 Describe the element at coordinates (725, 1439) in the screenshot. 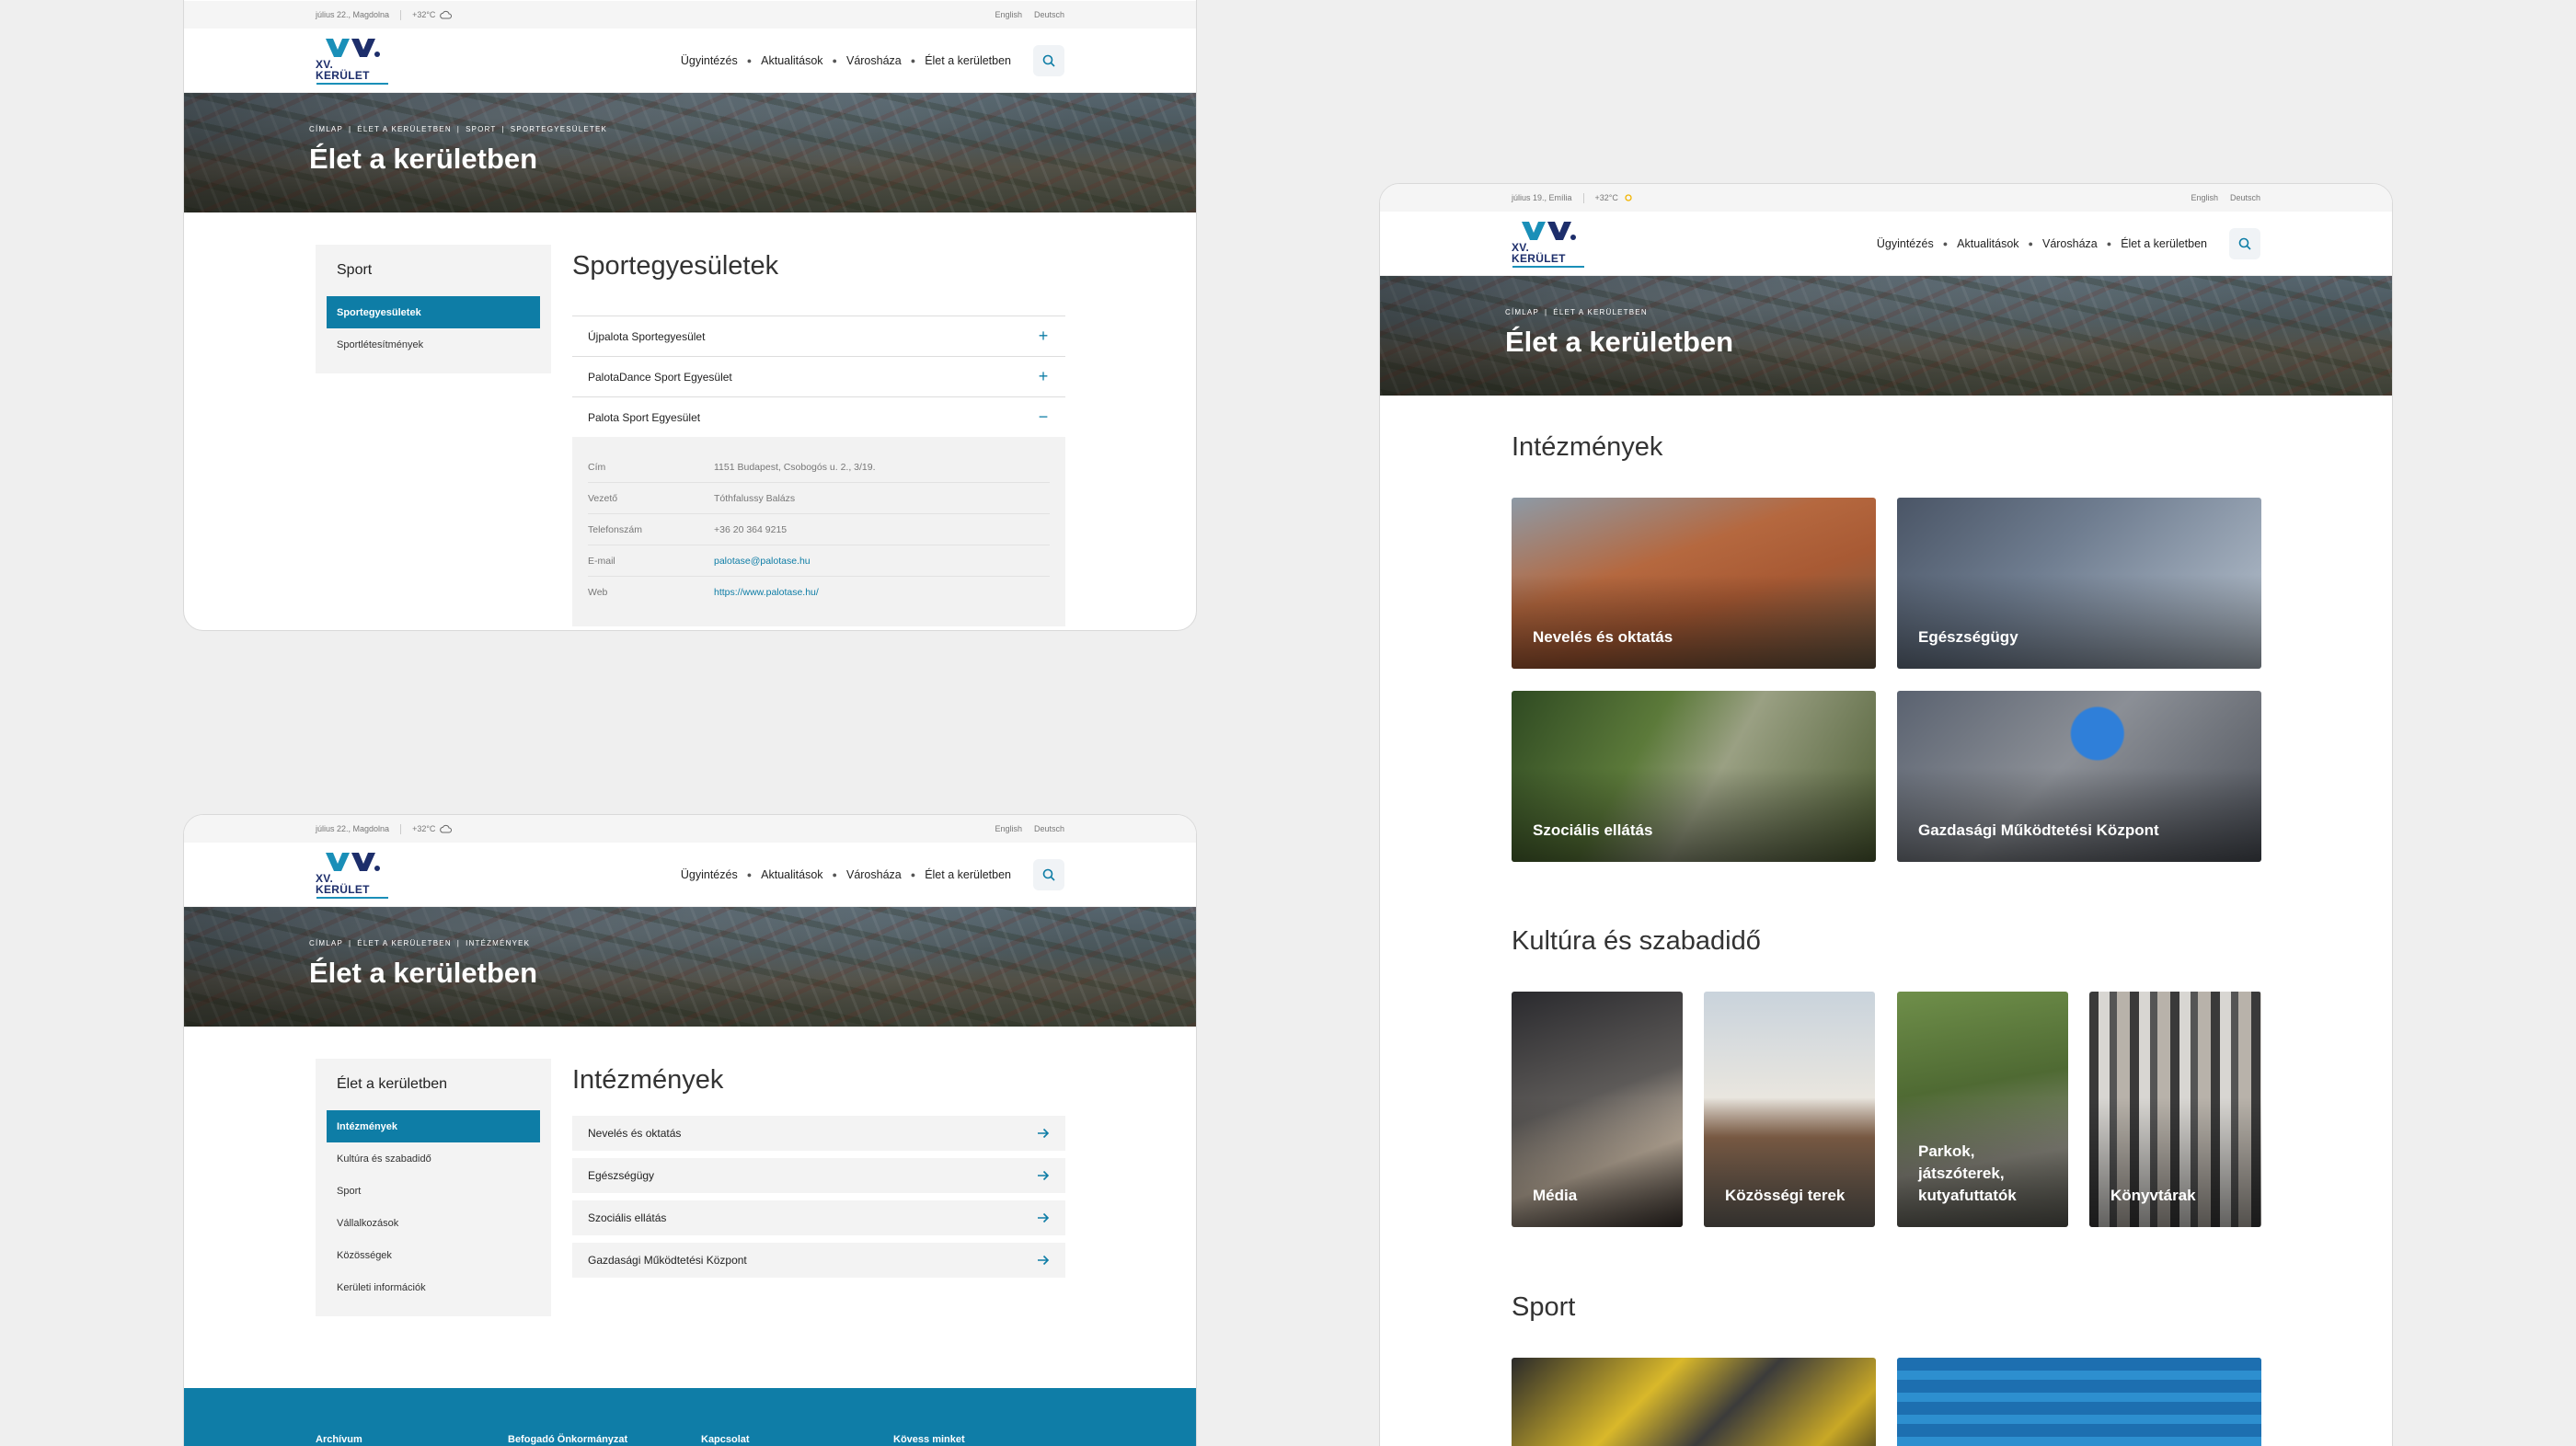

I see `footer-kapcsolat: Kapcsolat` at that location.